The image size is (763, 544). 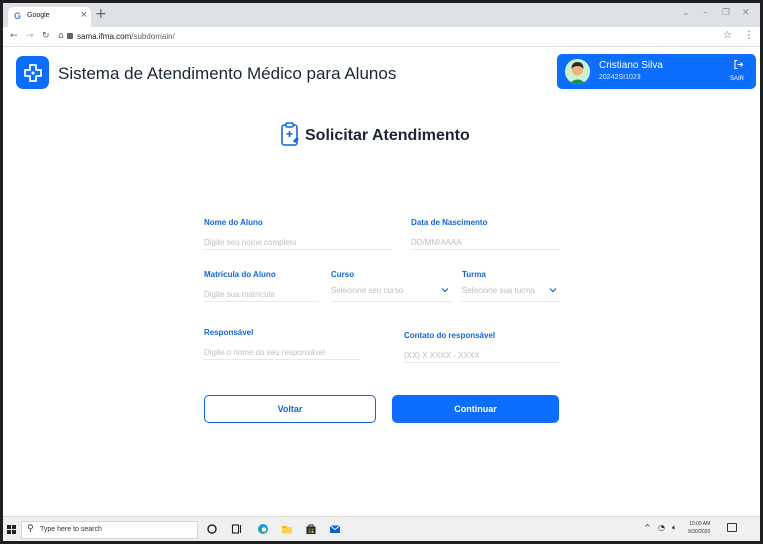 What do you see at coordinates (449, 222) in the screenshot?
I see `nascimento-label: Data de Nascimento` at bounding box center [449, 222].